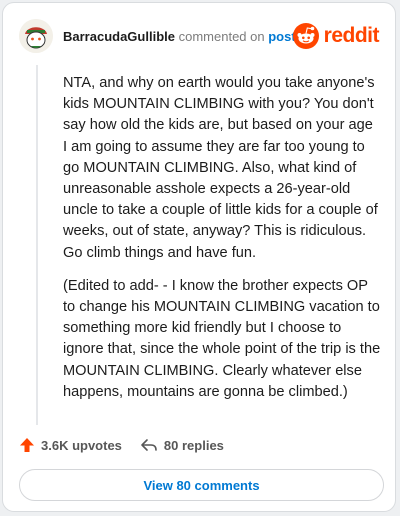 The image size is (400, 516). Describe the element at coordinates (221, 36) in the screenshot. I see `action-text: commented on` at that location.